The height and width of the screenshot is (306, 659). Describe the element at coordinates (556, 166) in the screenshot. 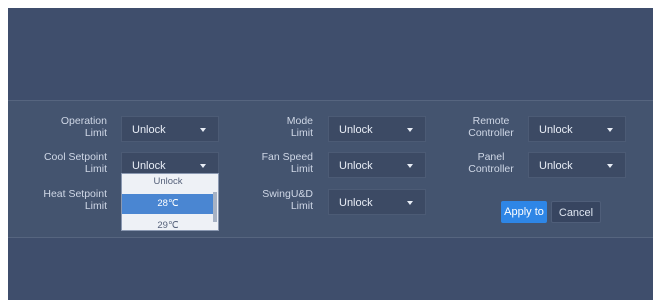

I see `panel-controller-value: Unlock` at that location.